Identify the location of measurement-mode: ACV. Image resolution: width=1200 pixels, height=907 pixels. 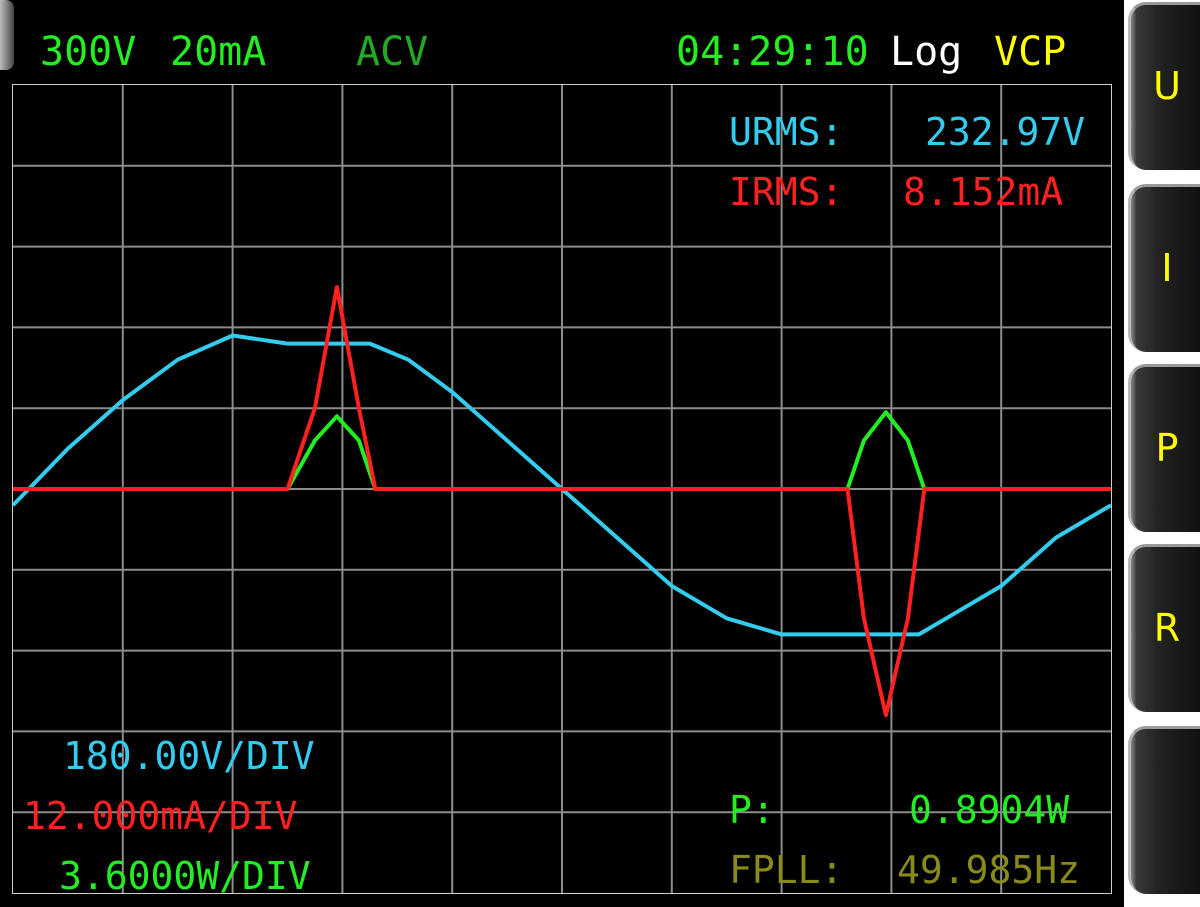
(392, 52).